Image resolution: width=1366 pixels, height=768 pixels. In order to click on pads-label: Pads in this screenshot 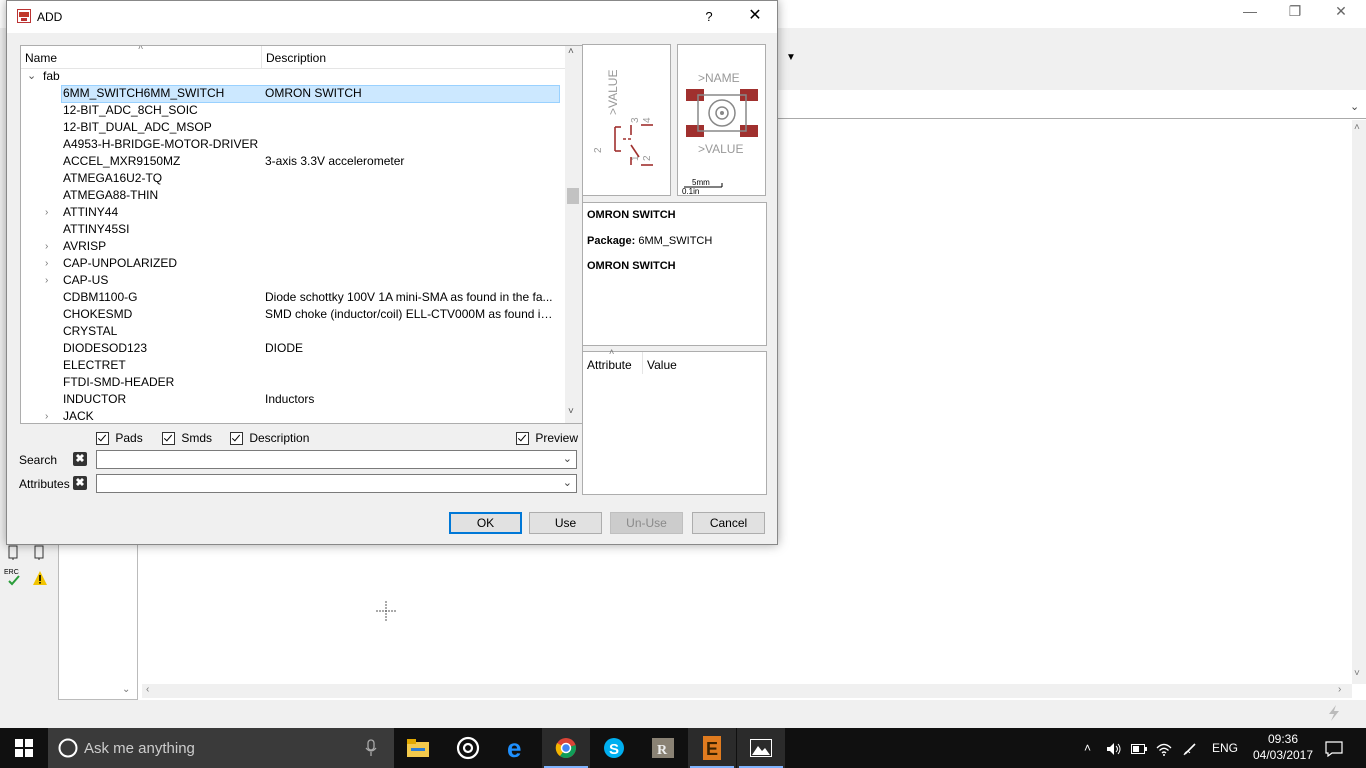, I will do `click(129, 438)`.